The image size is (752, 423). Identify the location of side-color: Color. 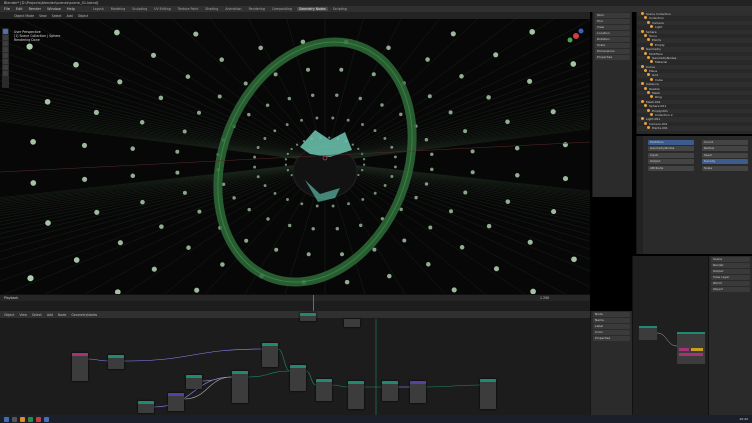
(611, 332).